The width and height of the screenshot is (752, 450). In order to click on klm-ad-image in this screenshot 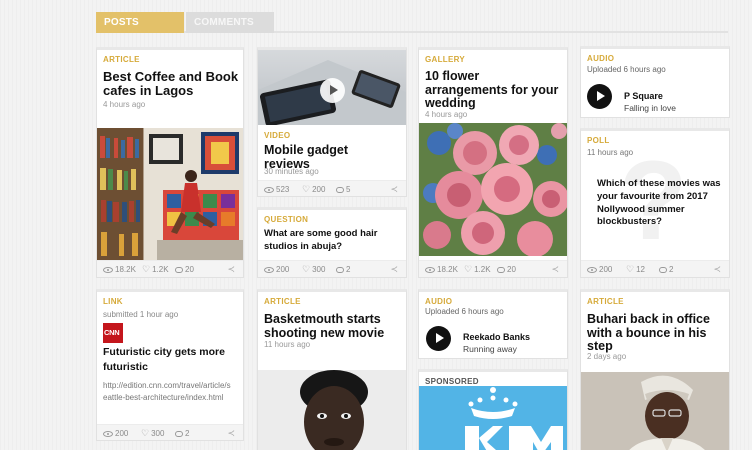, I will do `click(493, 418)`.